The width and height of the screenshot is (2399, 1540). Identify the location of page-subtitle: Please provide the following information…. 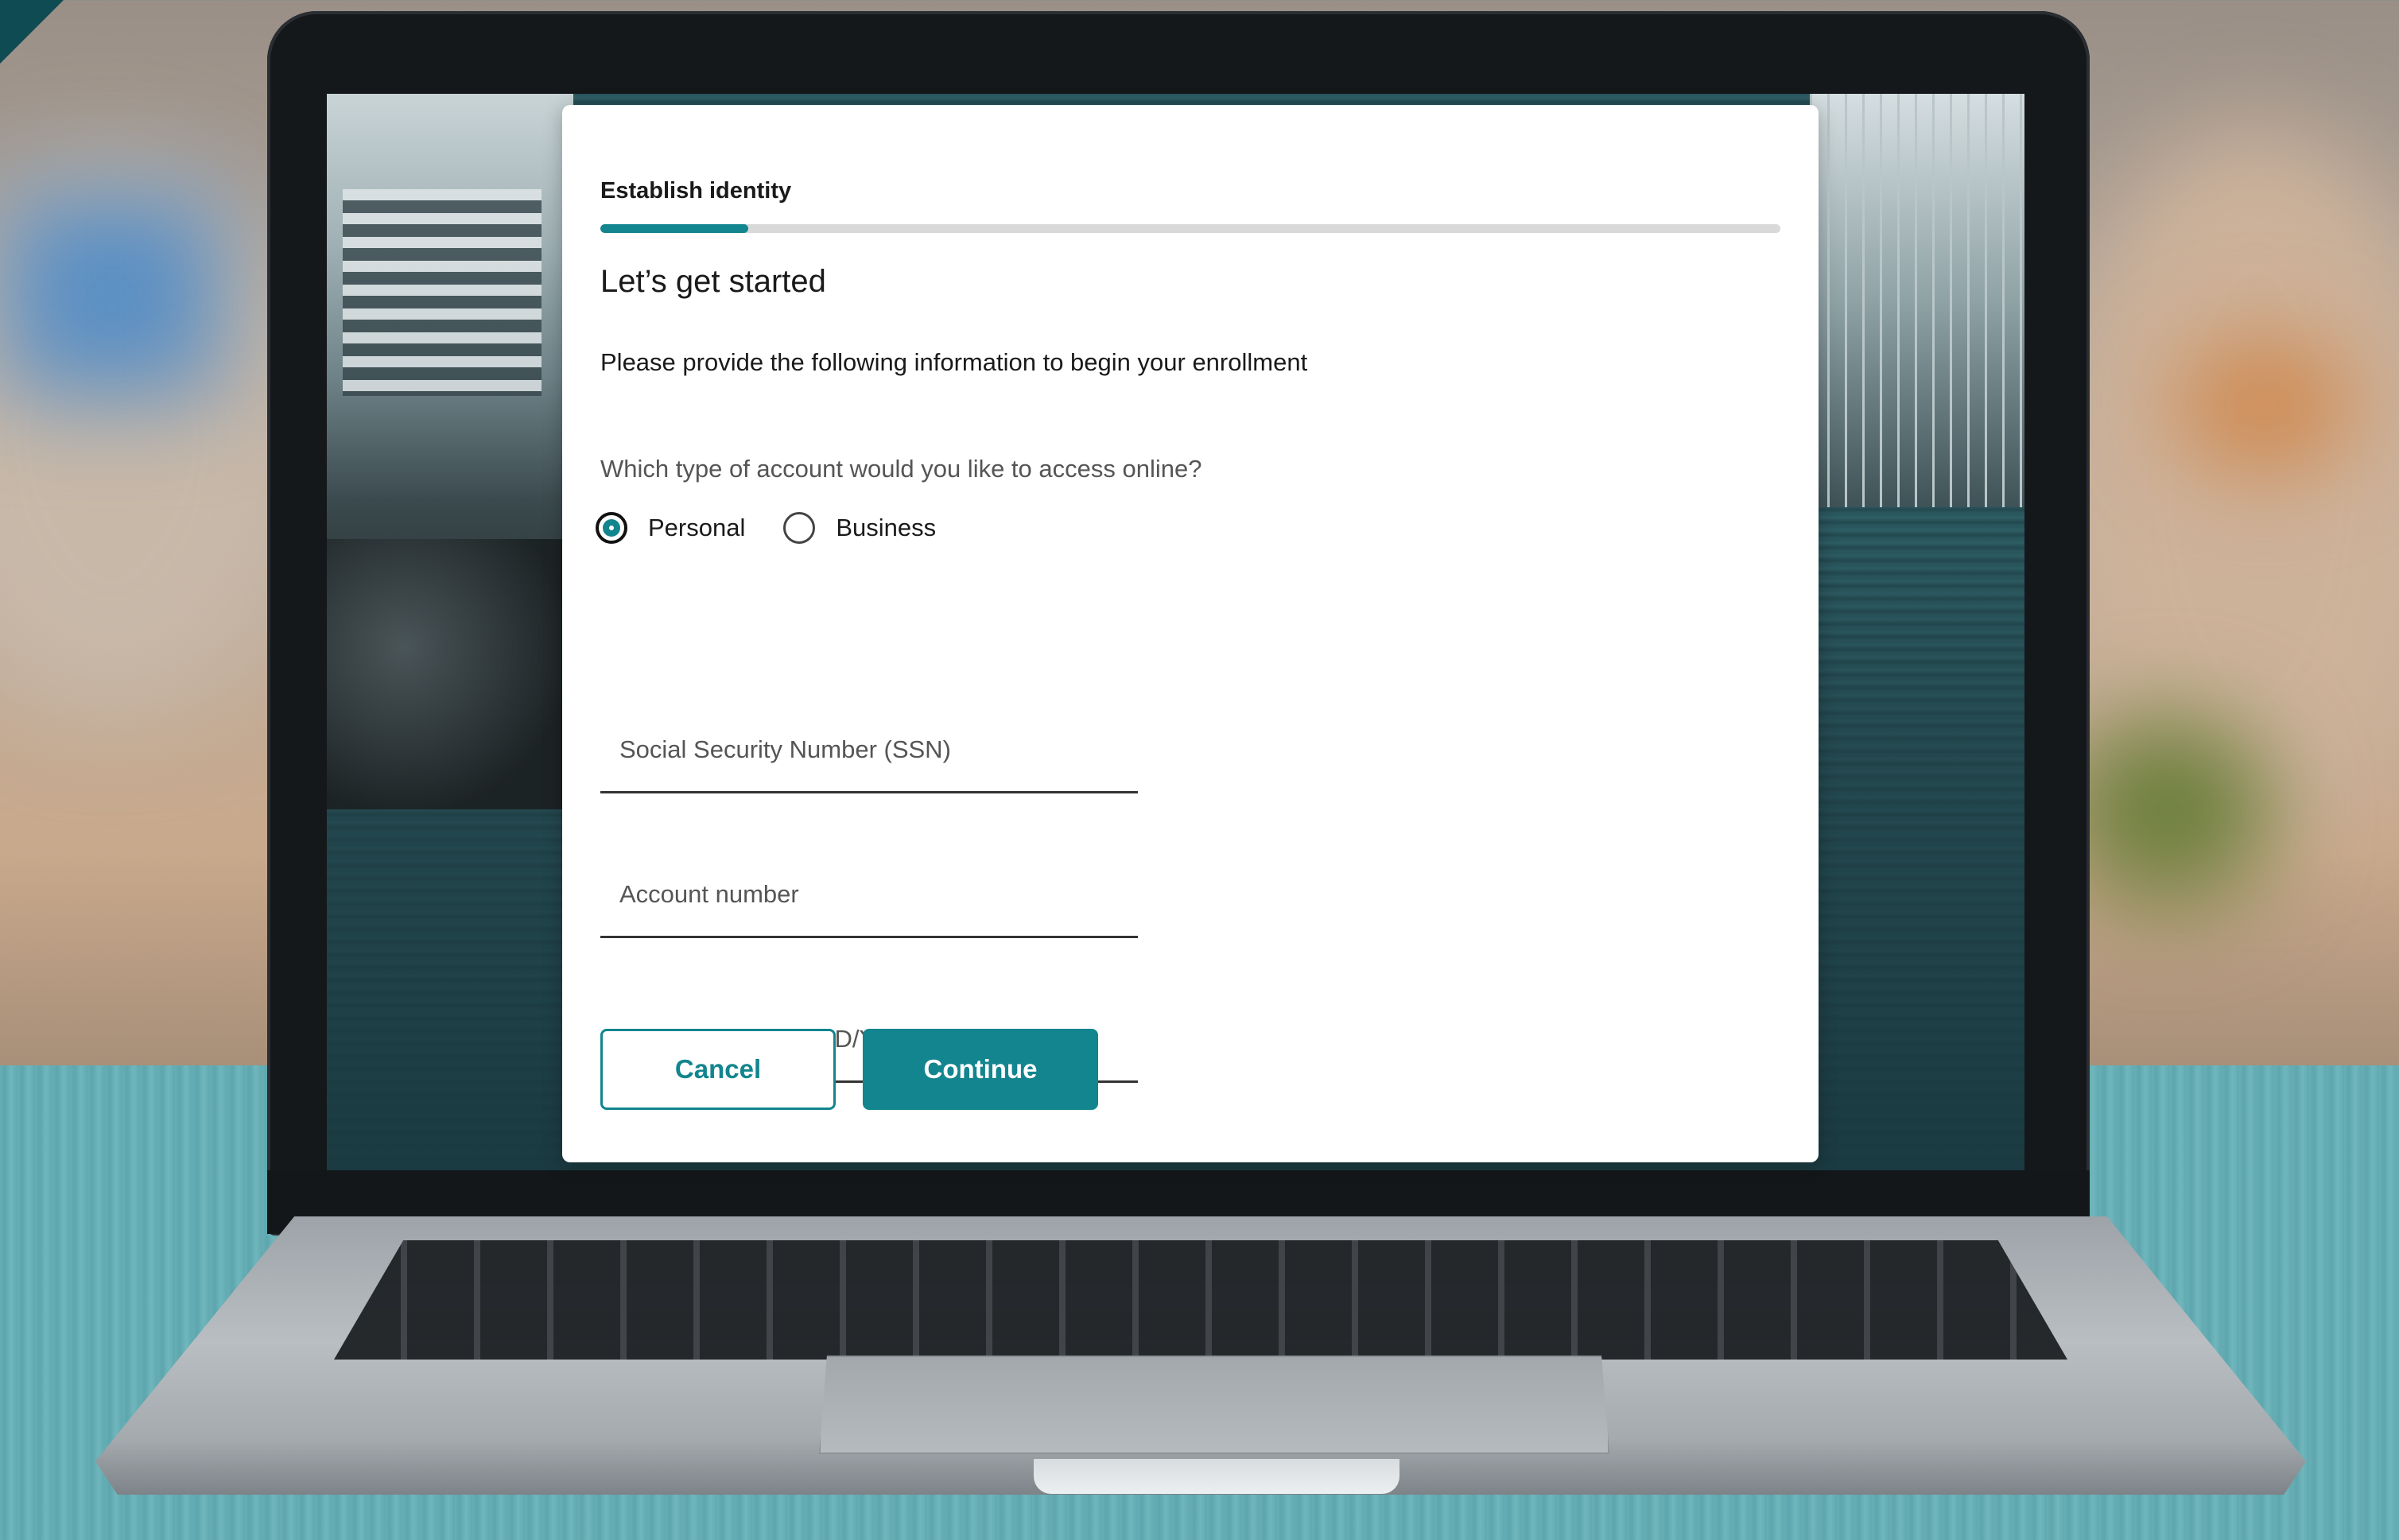
(954, 362).